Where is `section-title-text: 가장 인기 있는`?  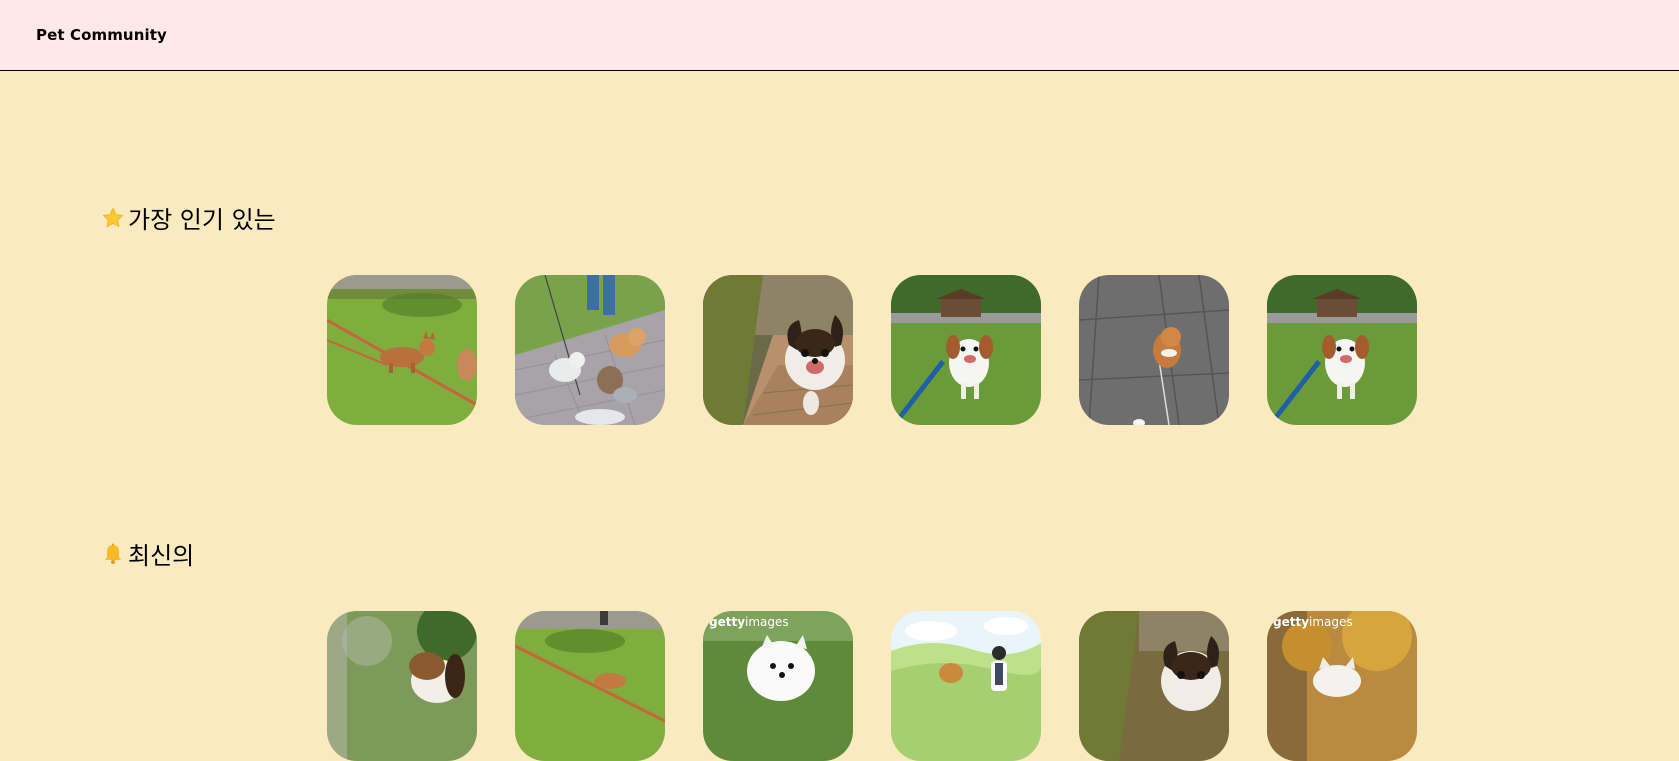
section-title-text: 가장 인기 있는 is located at coordinates (202, 220).